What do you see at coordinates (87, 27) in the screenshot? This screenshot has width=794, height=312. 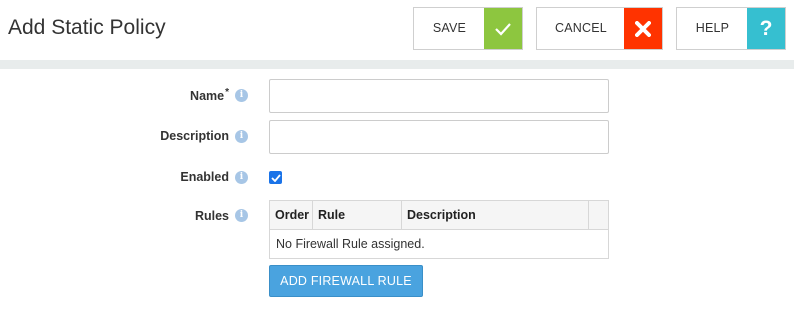 I see `page-title: Add Static Policy` at bounding box center [87, 27].